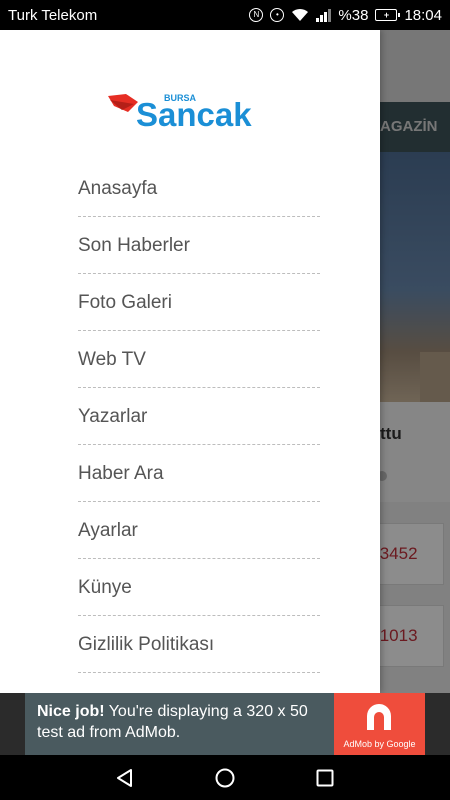 This screenshot has width=450, height=800. Describe the element at coordinates (379, 717) in the screenshot. I see `admob-icon` at that location.